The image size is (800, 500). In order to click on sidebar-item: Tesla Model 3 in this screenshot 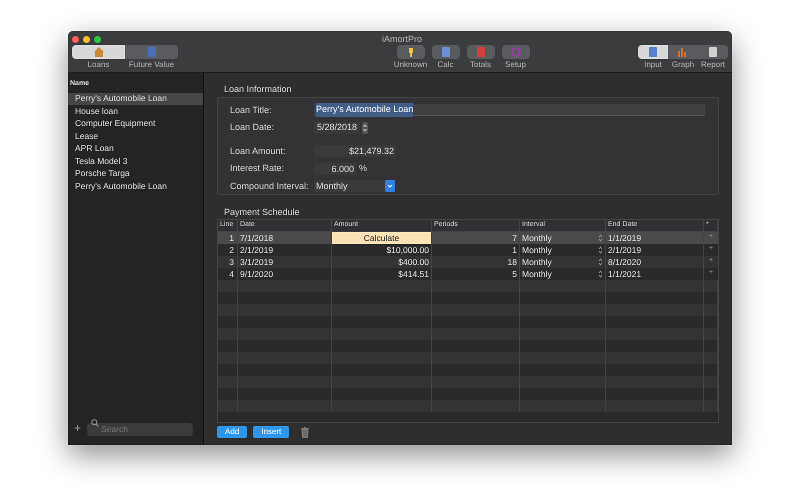, I will do `click(135, 161)`.